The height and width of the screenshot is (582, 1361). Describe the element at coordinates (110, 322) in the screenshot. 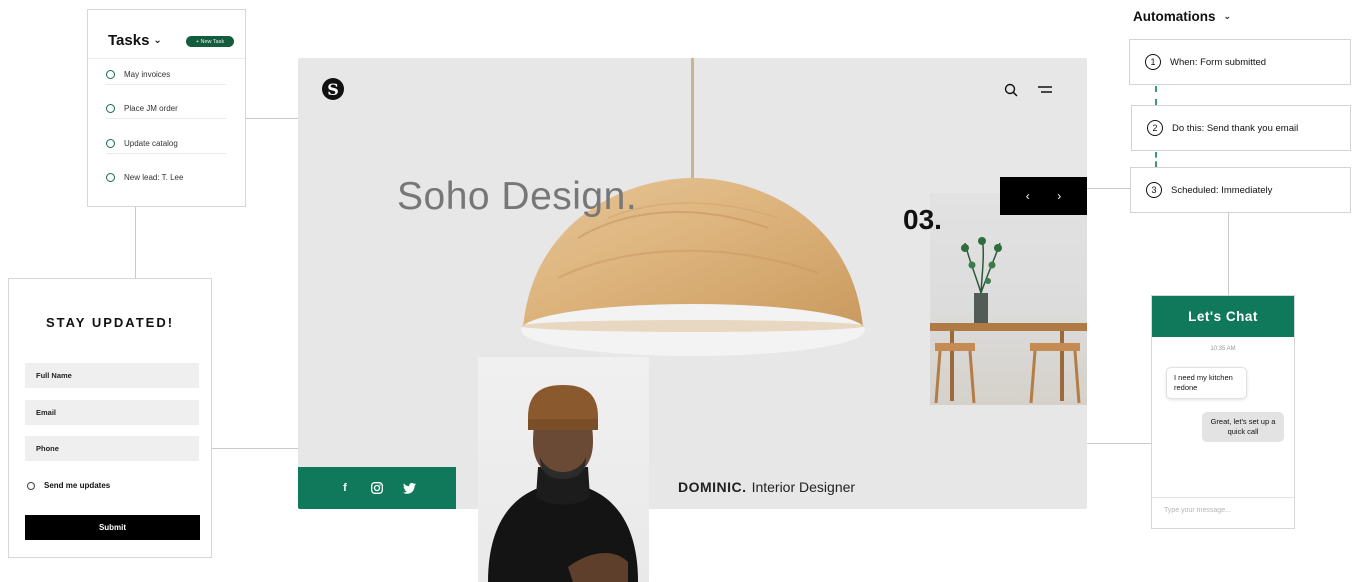

I see `form-title: STAY UPDATED!` at that location.